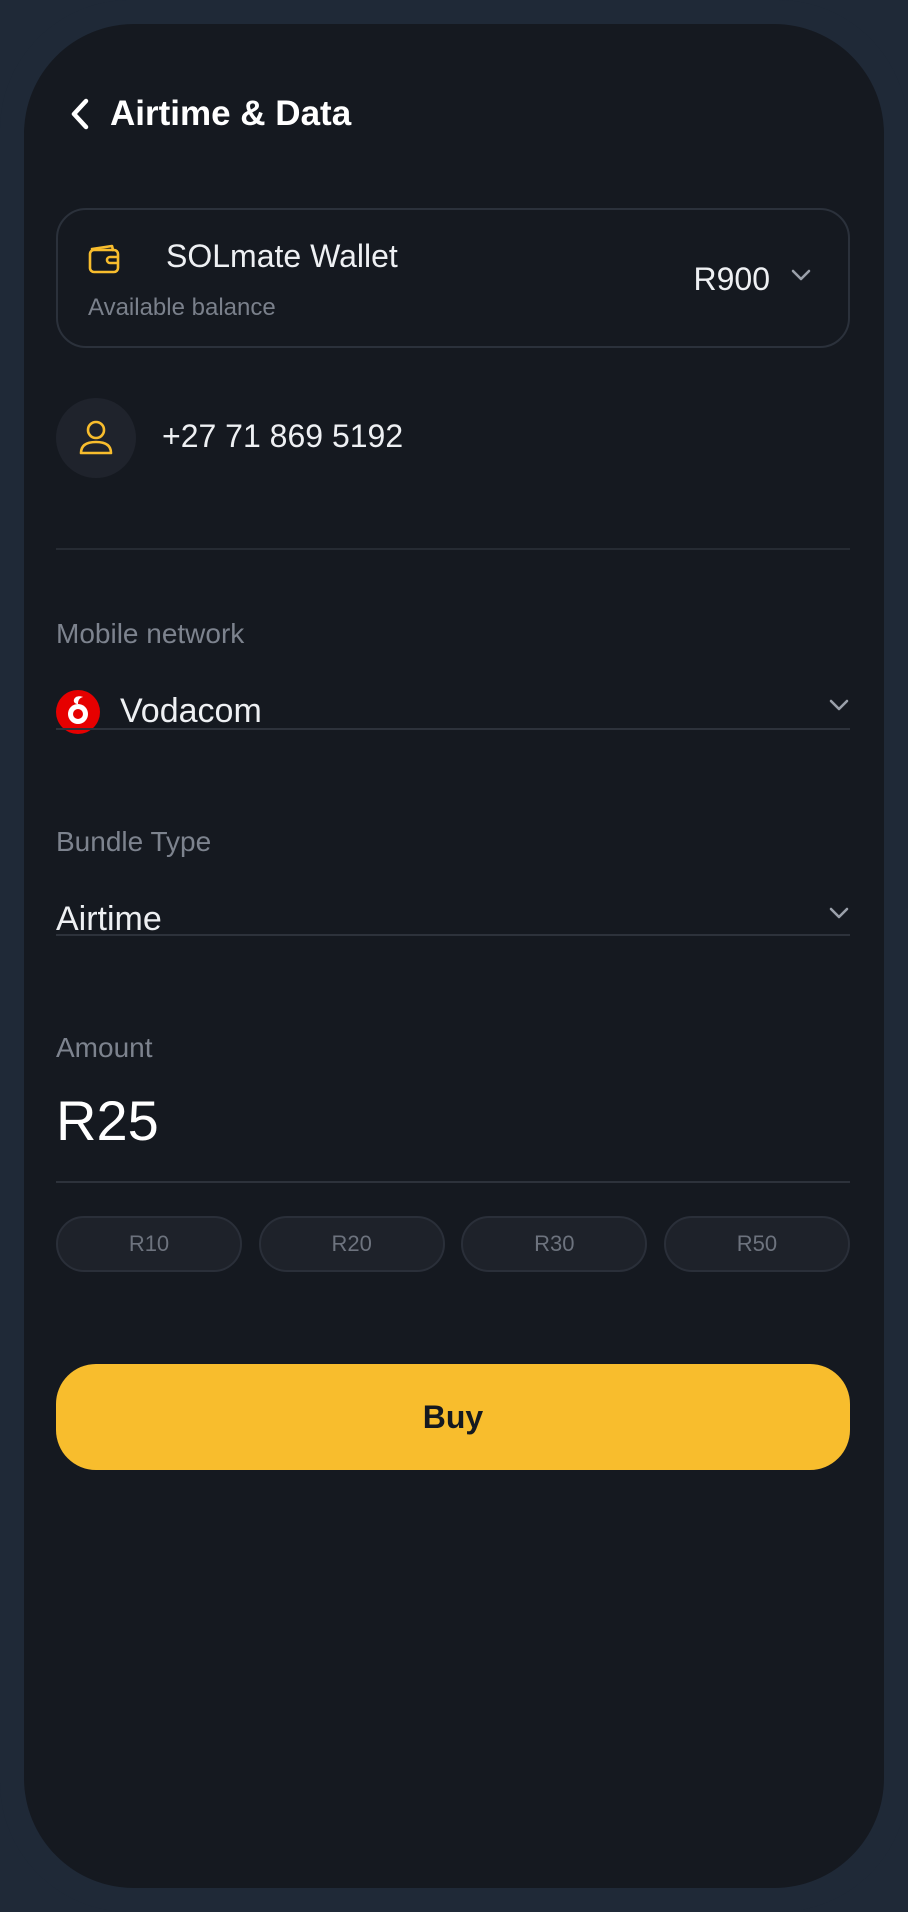 The image size is (908, 1912). I want to click on mobile-network-select: Vodacom, so click(453, 712).